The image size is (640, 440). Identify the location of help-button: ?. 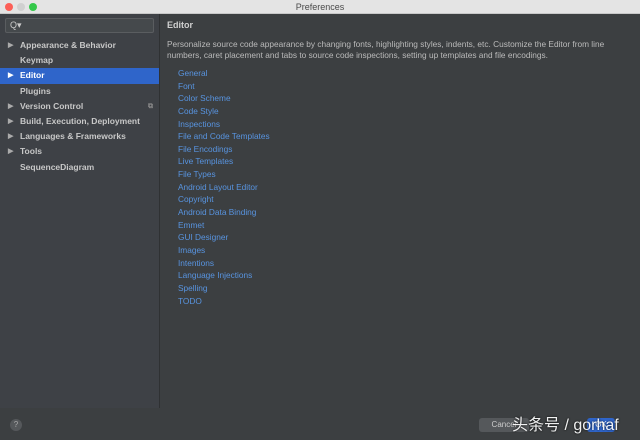
(16, 425).